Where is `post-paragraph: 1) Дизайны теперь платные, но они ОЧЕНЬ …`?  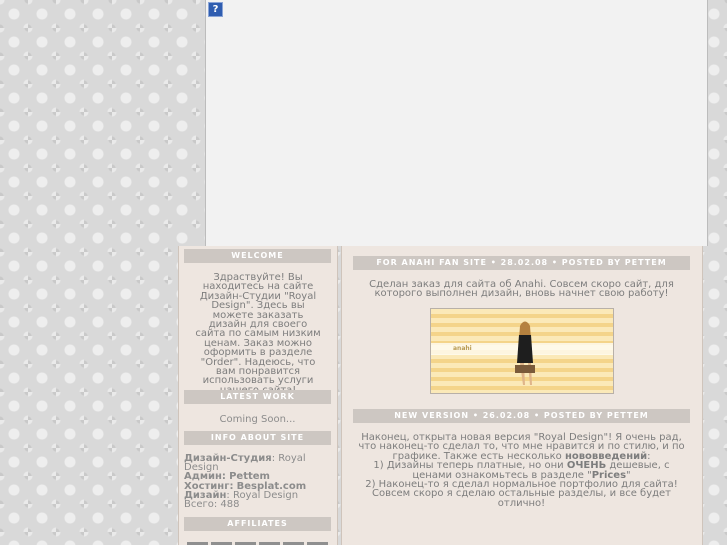
post-paragraph: 1) Дизайны теперь платные, но они ОЧЕНЬ … is located at coordinates (521, 471).